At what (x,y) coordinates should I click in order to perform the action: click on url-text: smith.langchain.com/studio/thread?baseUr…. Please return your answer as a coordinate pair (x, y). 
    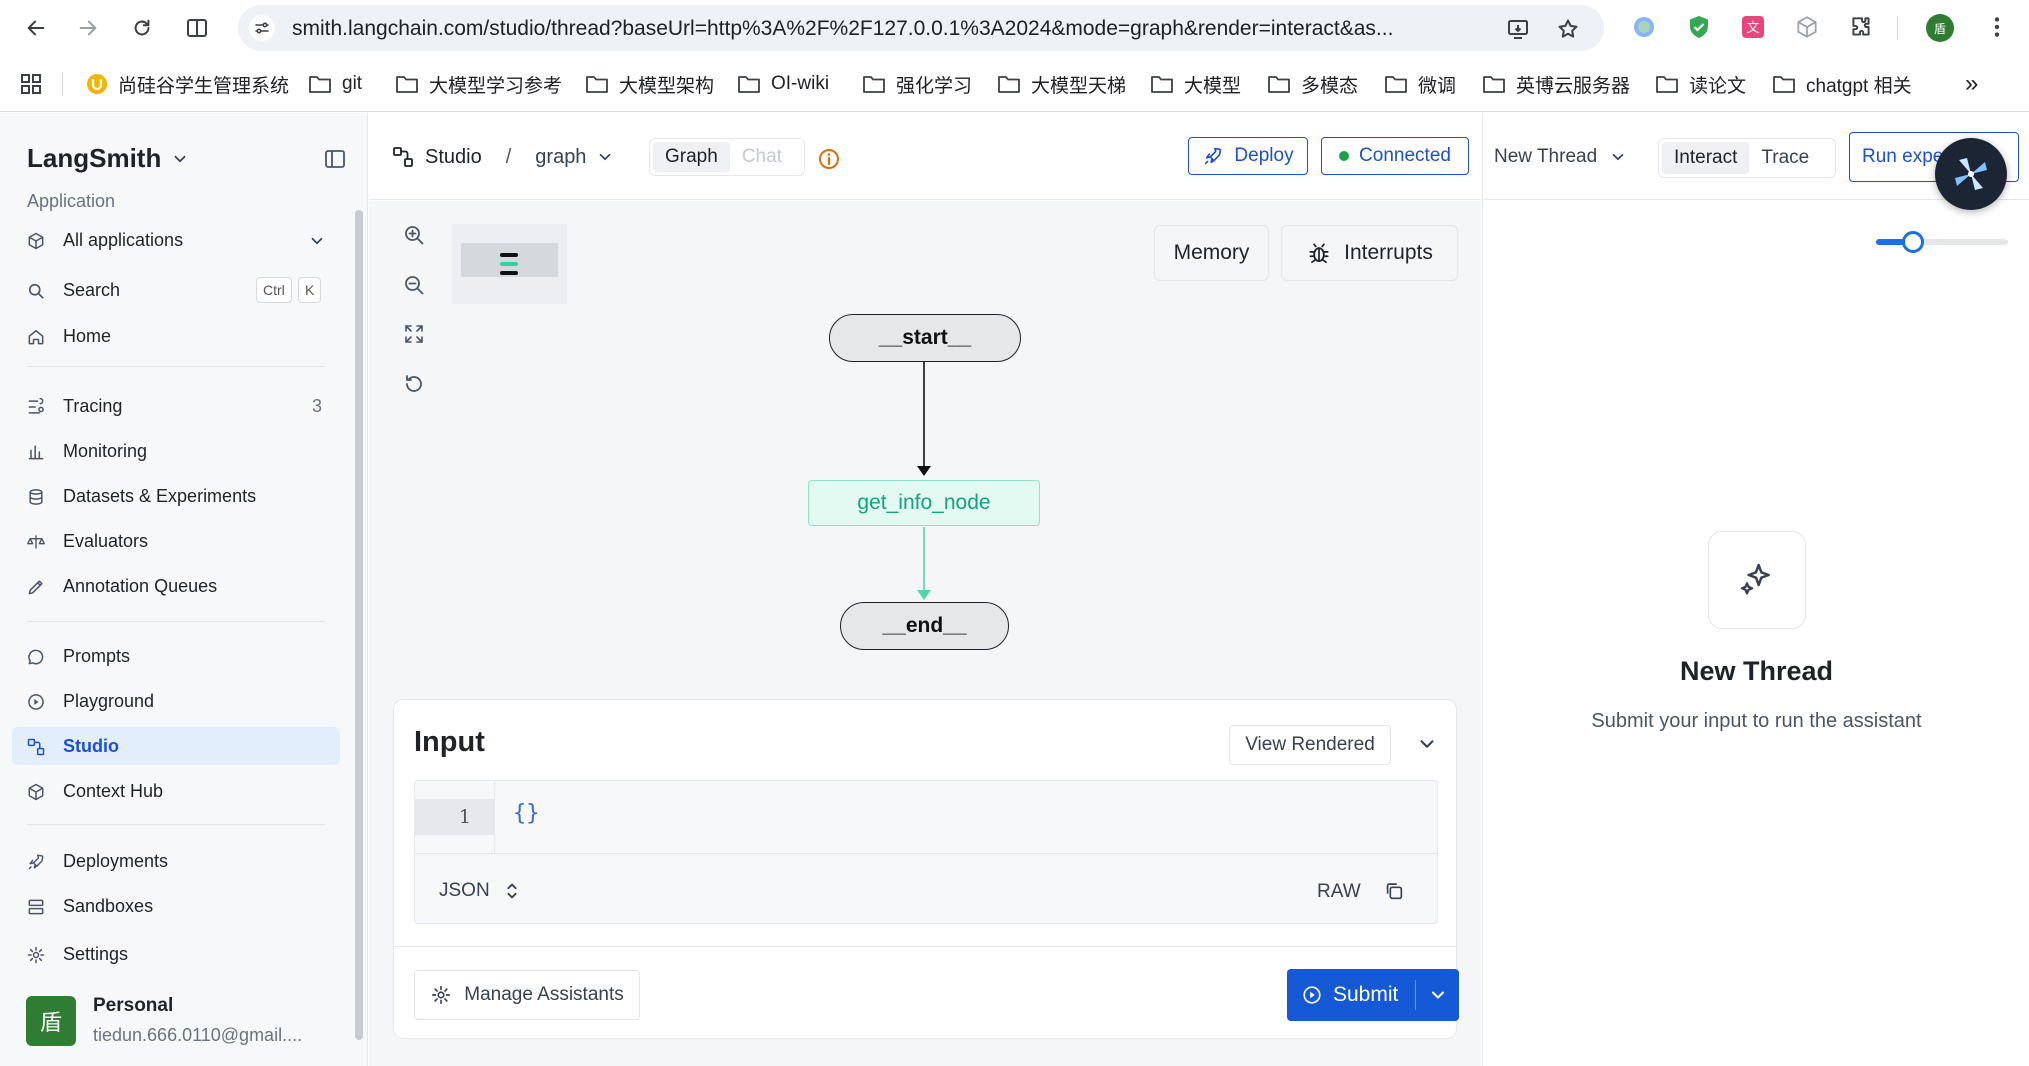
    Looking at the image, I should click on (882, 29).